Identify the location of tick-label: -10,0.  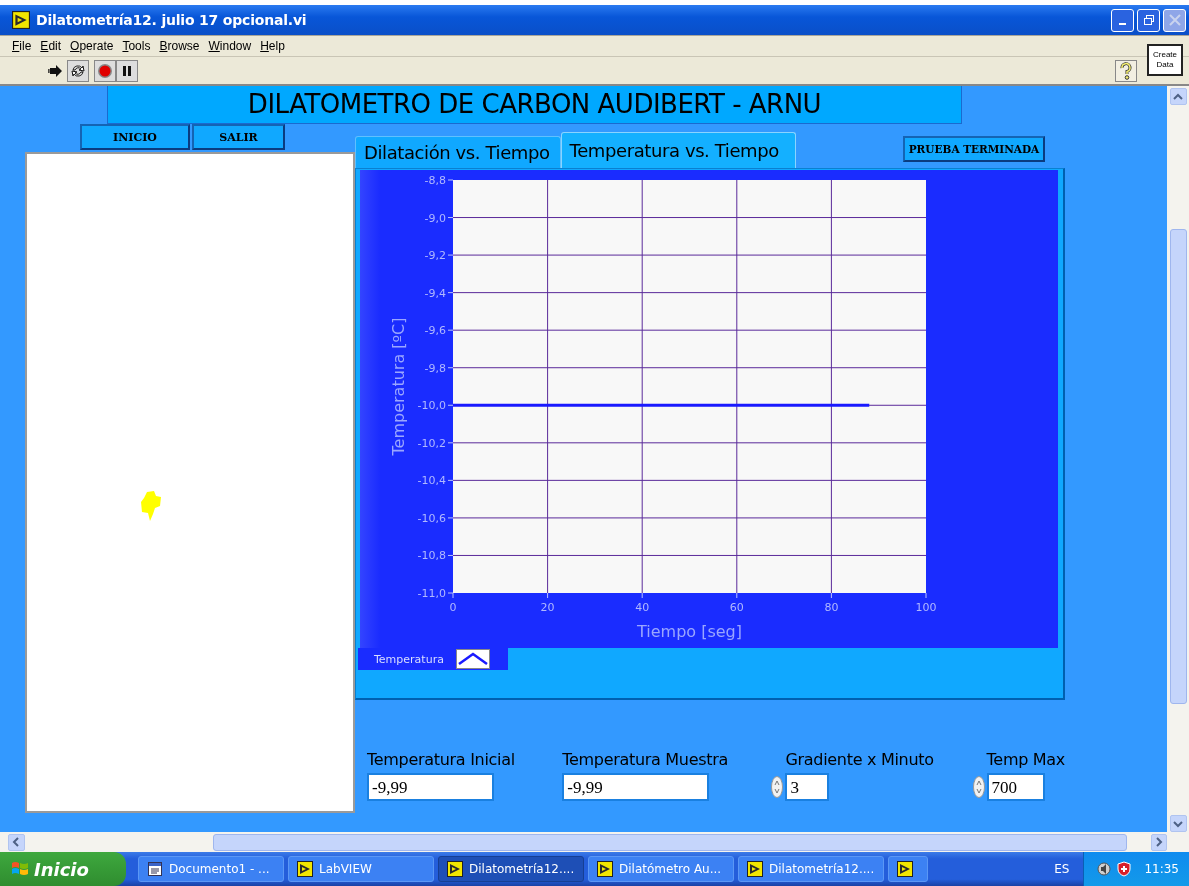
(431, 406).